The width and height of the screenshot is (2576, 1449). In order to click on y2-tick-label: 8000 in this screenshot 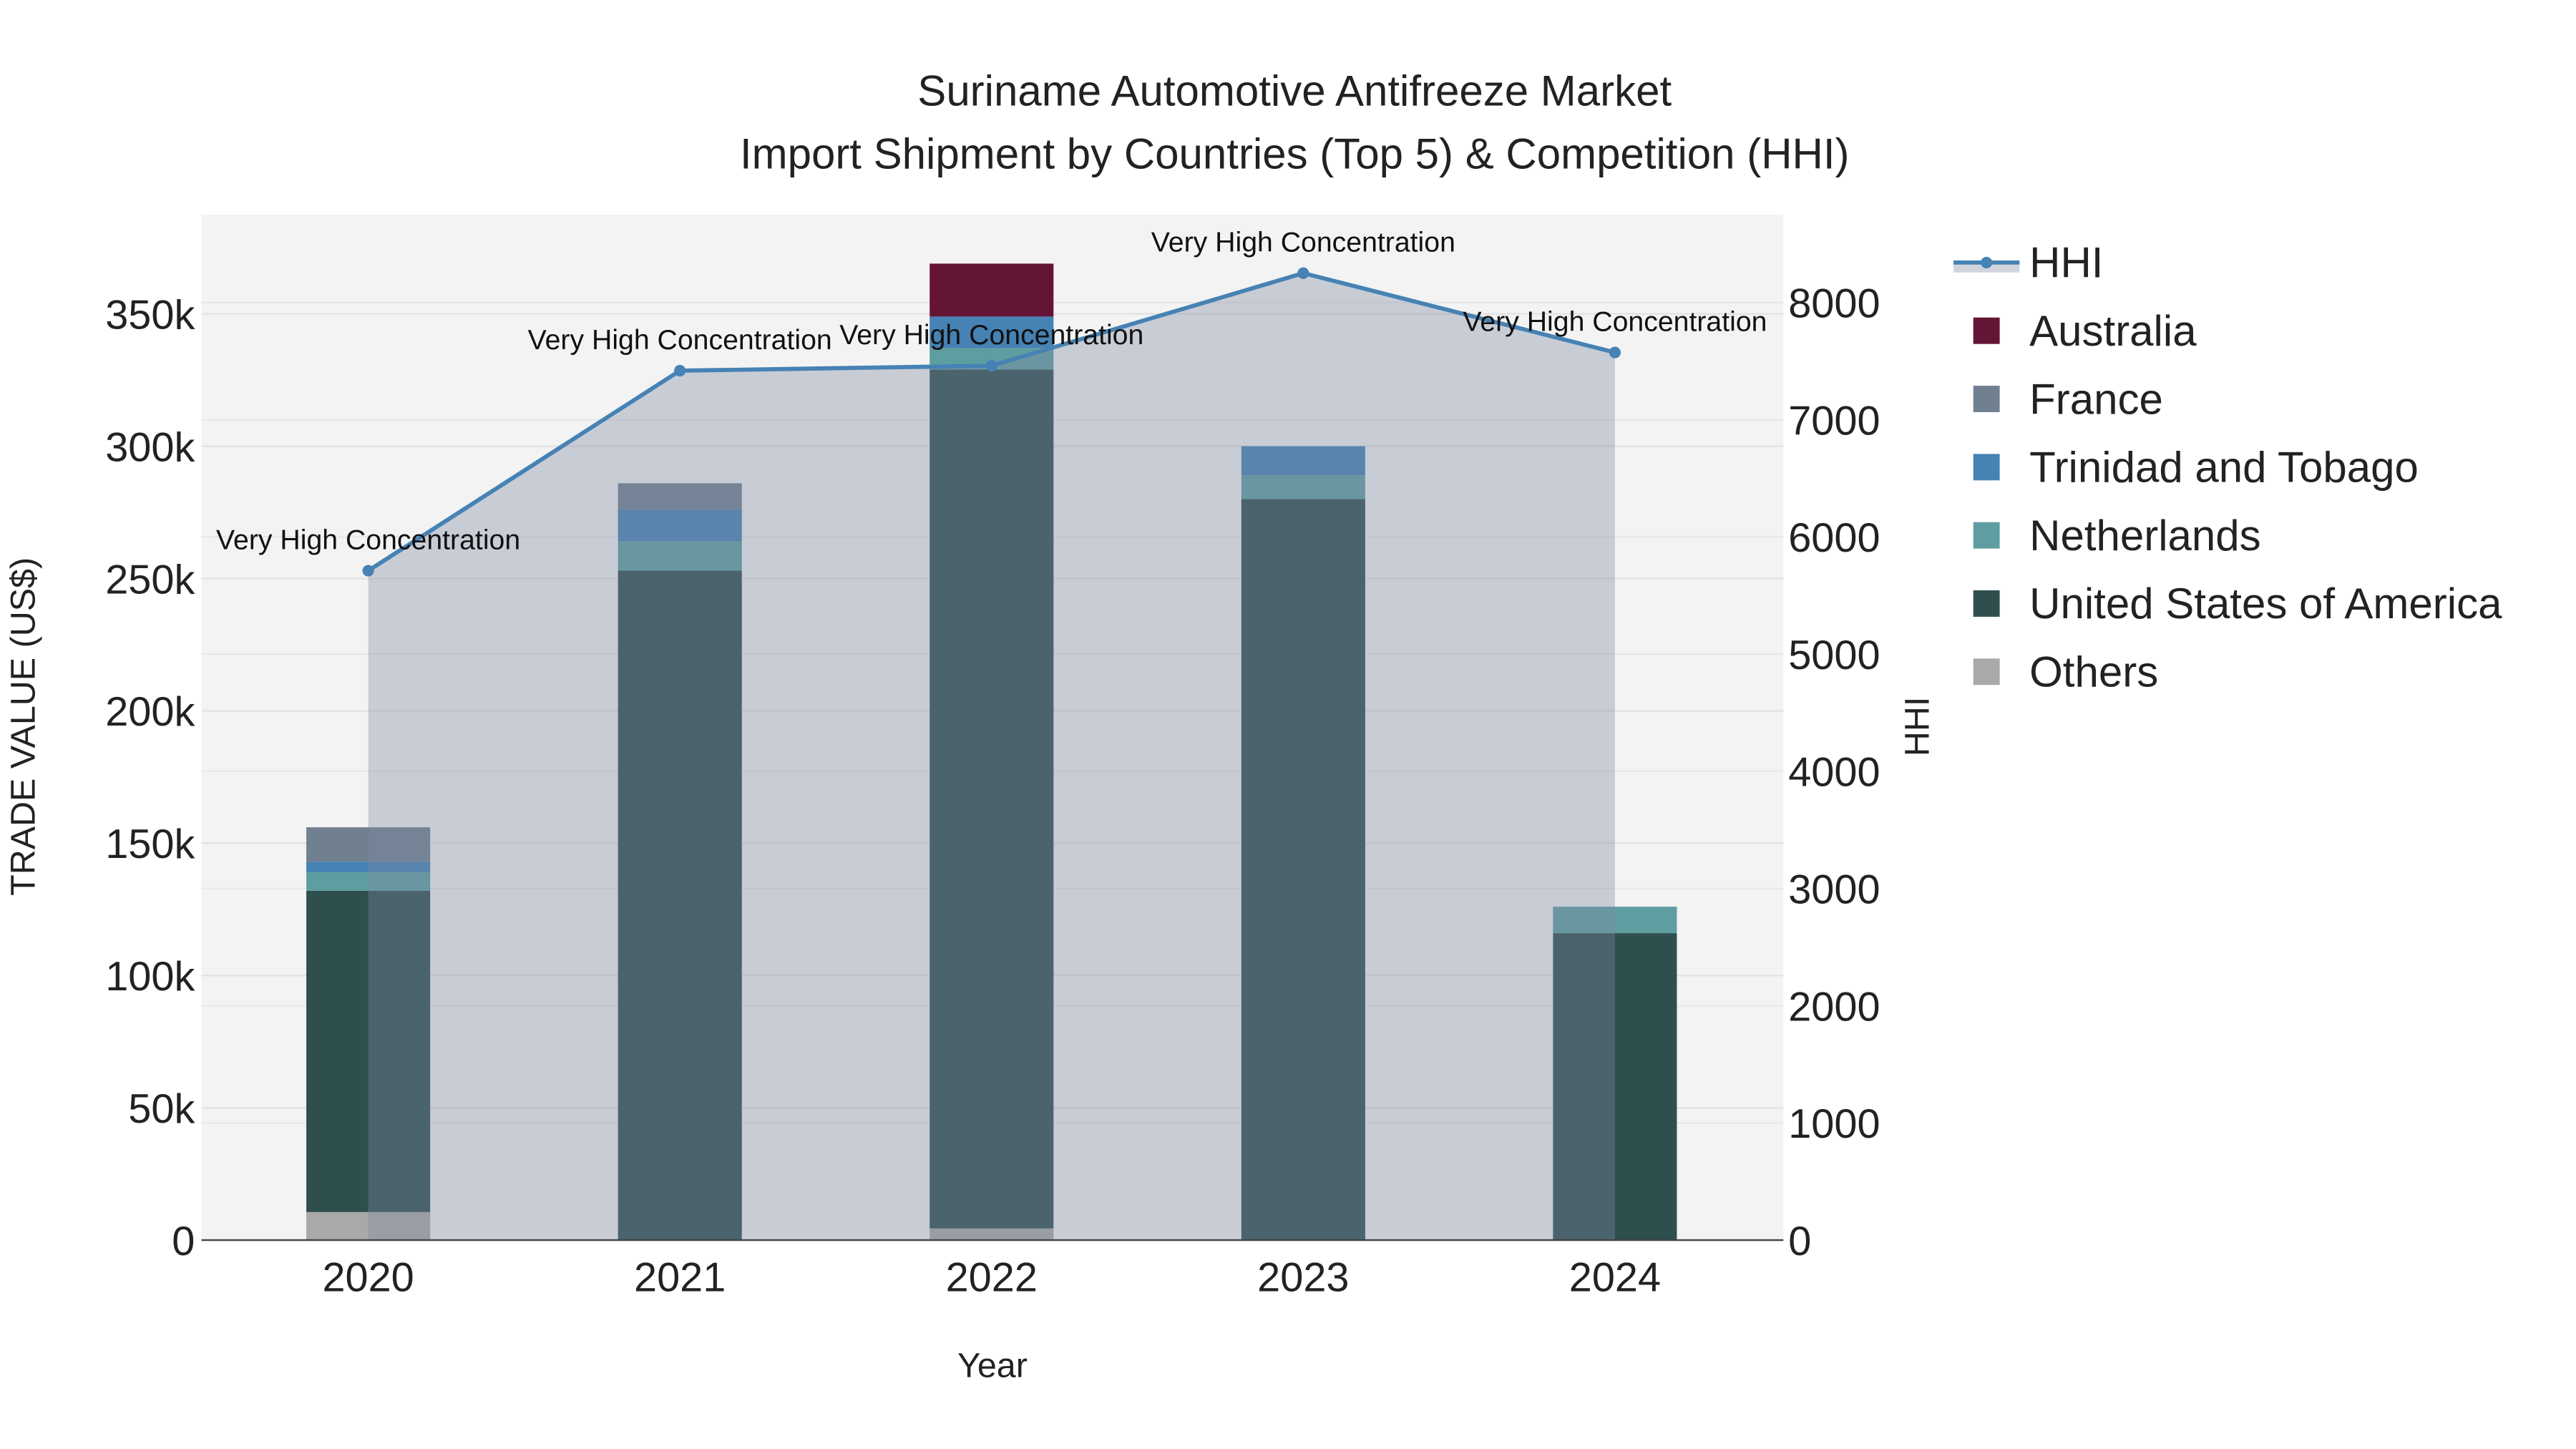, I will do `click(1834, 304)`.